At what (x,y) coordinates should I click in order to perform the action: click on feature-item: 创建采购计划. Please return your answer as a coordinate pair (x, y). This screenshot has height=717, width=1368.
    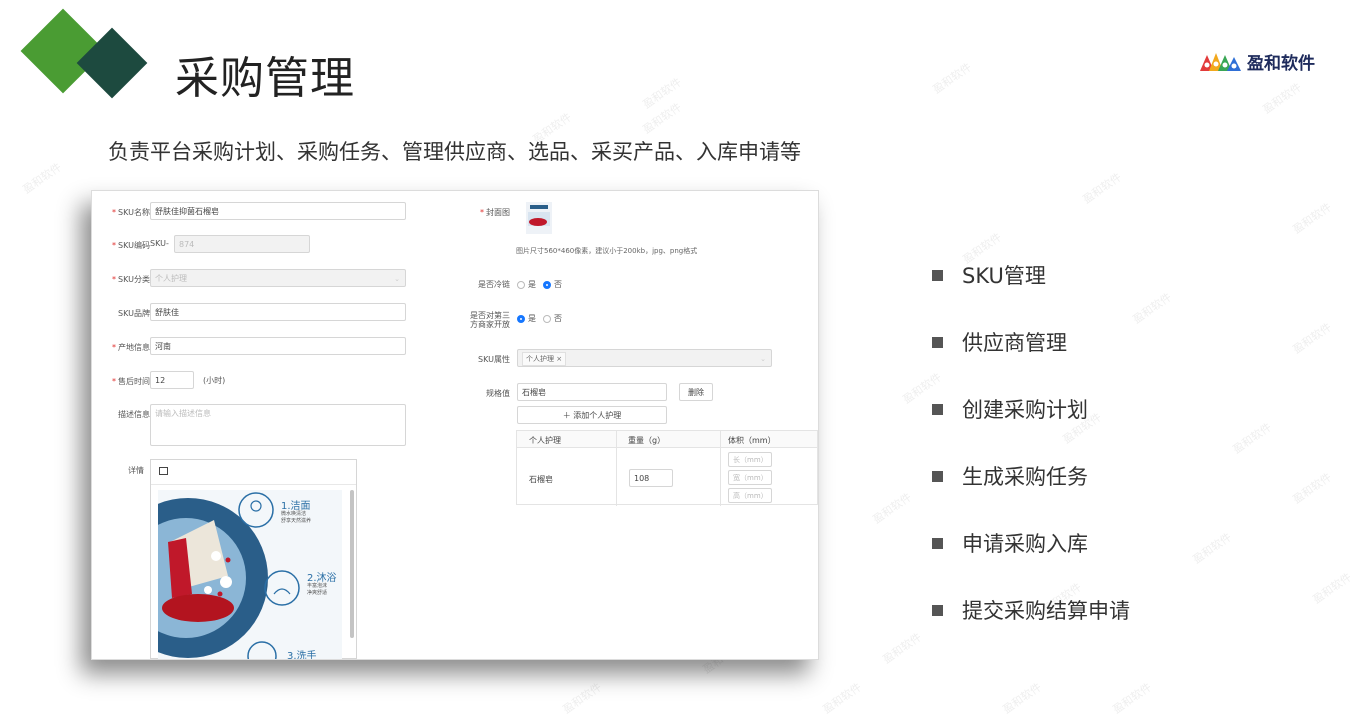
    Looking at the image, I should click on (1010, 409).